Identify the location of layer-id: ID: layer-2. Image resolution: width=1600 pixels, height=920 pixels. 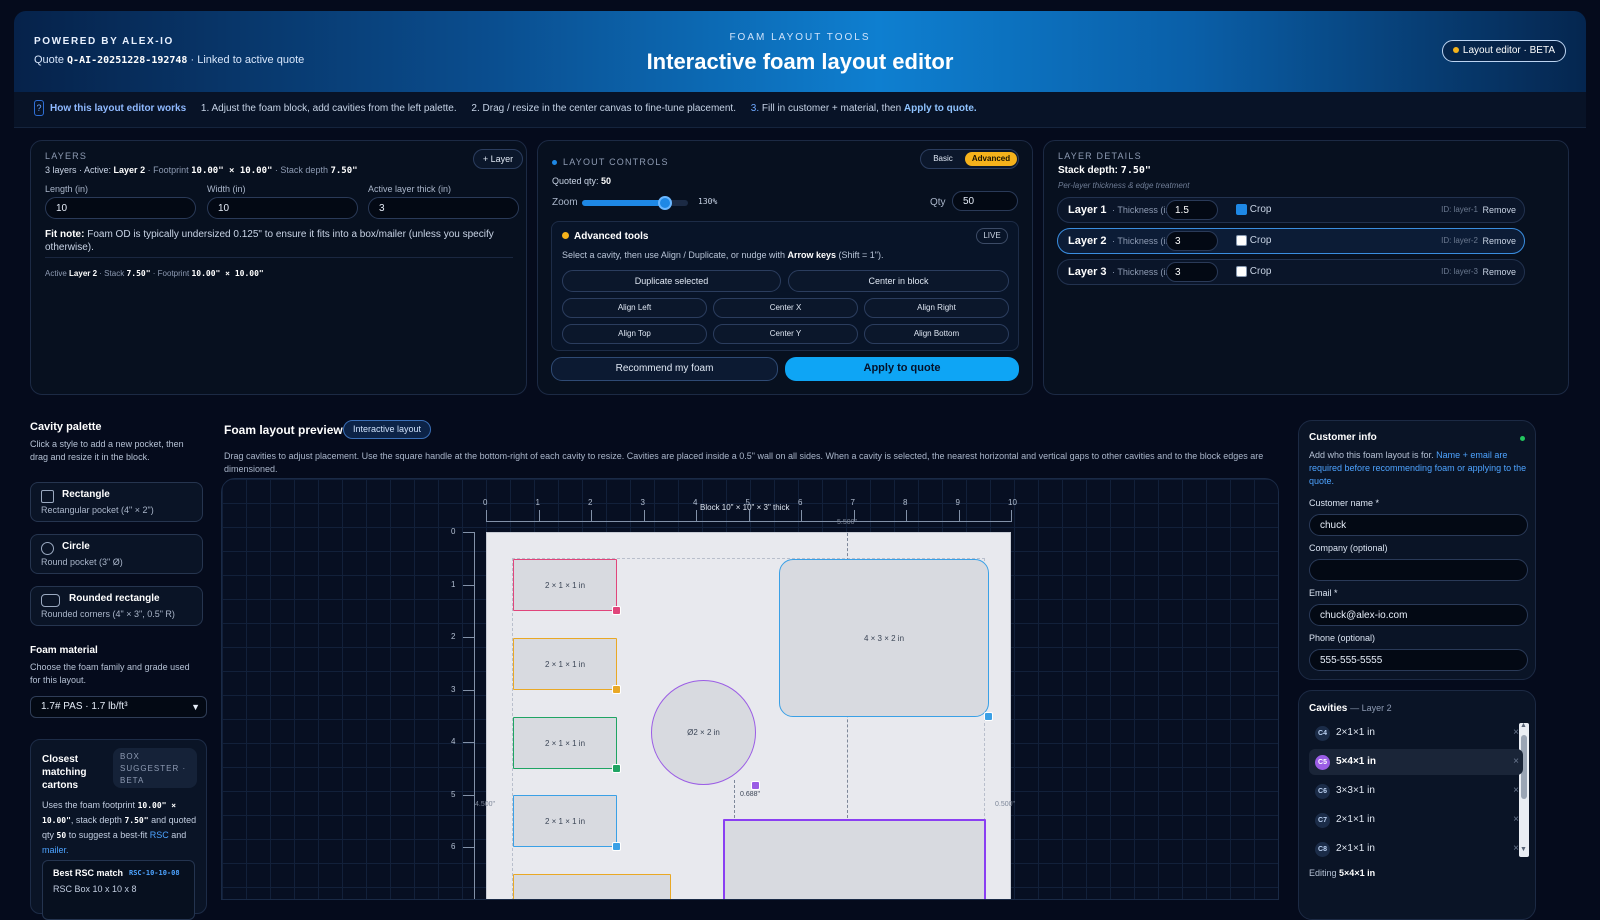
(1459, 240).